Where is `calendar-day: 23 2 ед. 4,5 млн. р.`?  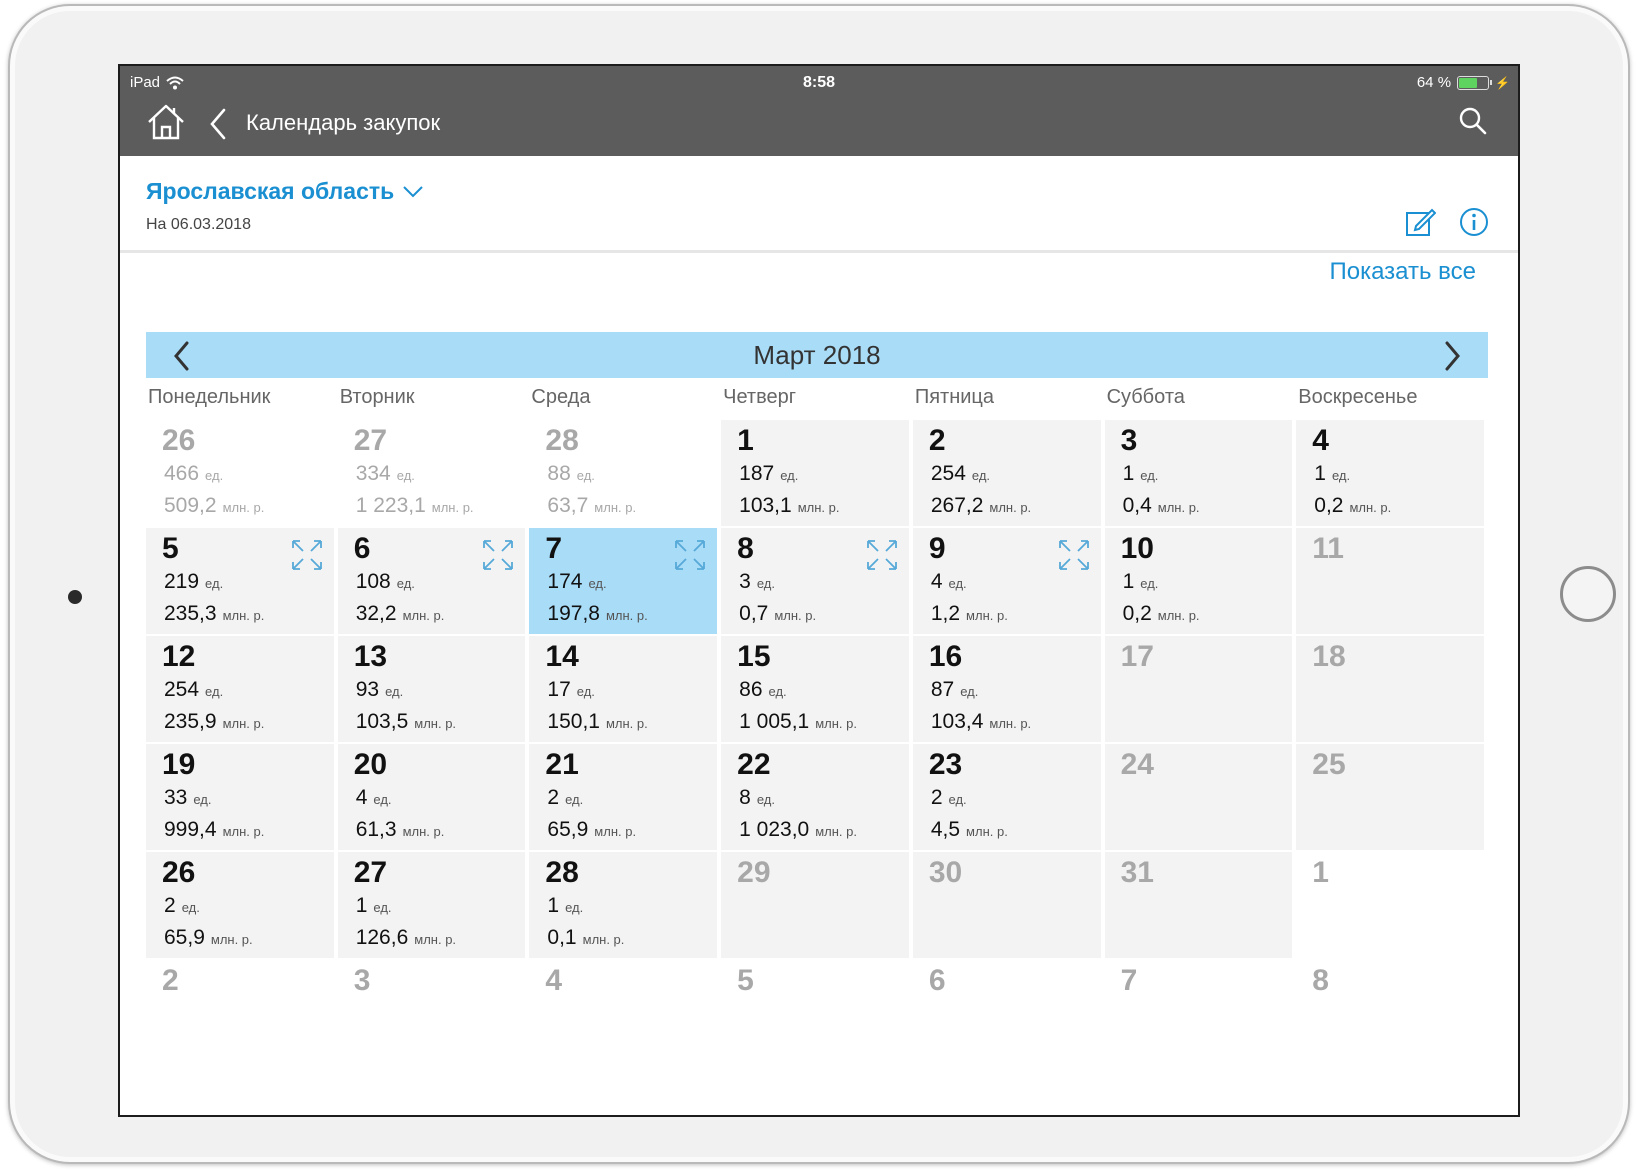
calendar-day: 23 2 ед. 4,5 млн. р. is located at coordinates (1006, 797).